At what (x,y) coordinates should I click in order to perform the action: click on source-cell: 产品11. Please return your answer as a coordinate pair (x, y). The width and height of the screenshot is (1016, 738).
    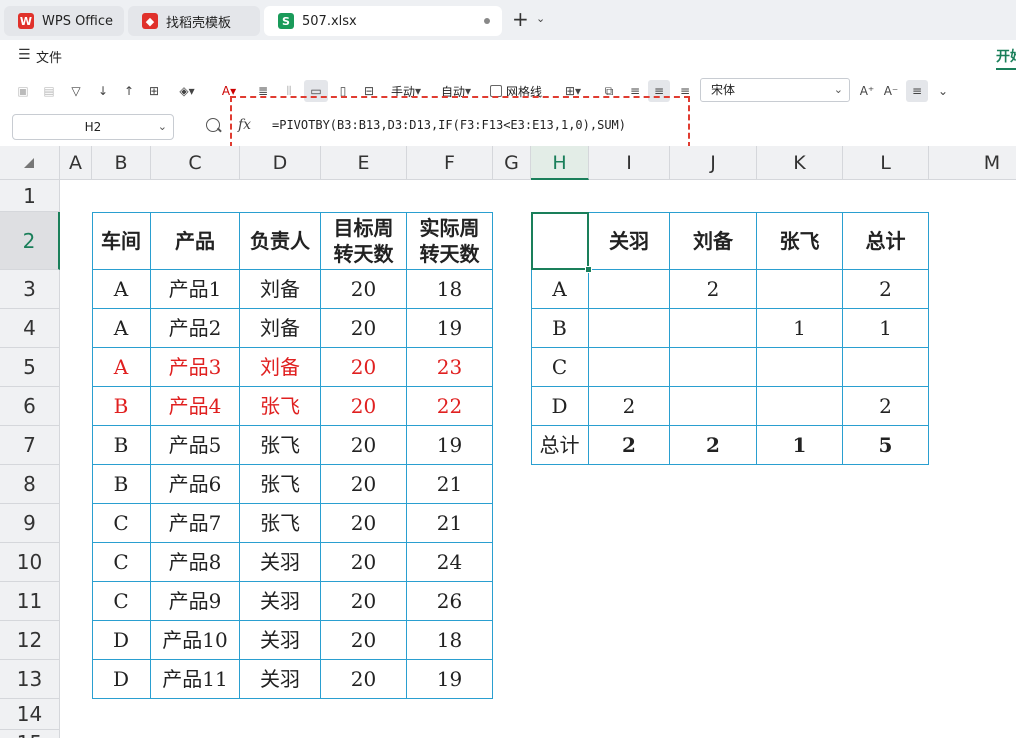
    Looking at the image, I should click on (195, 679).